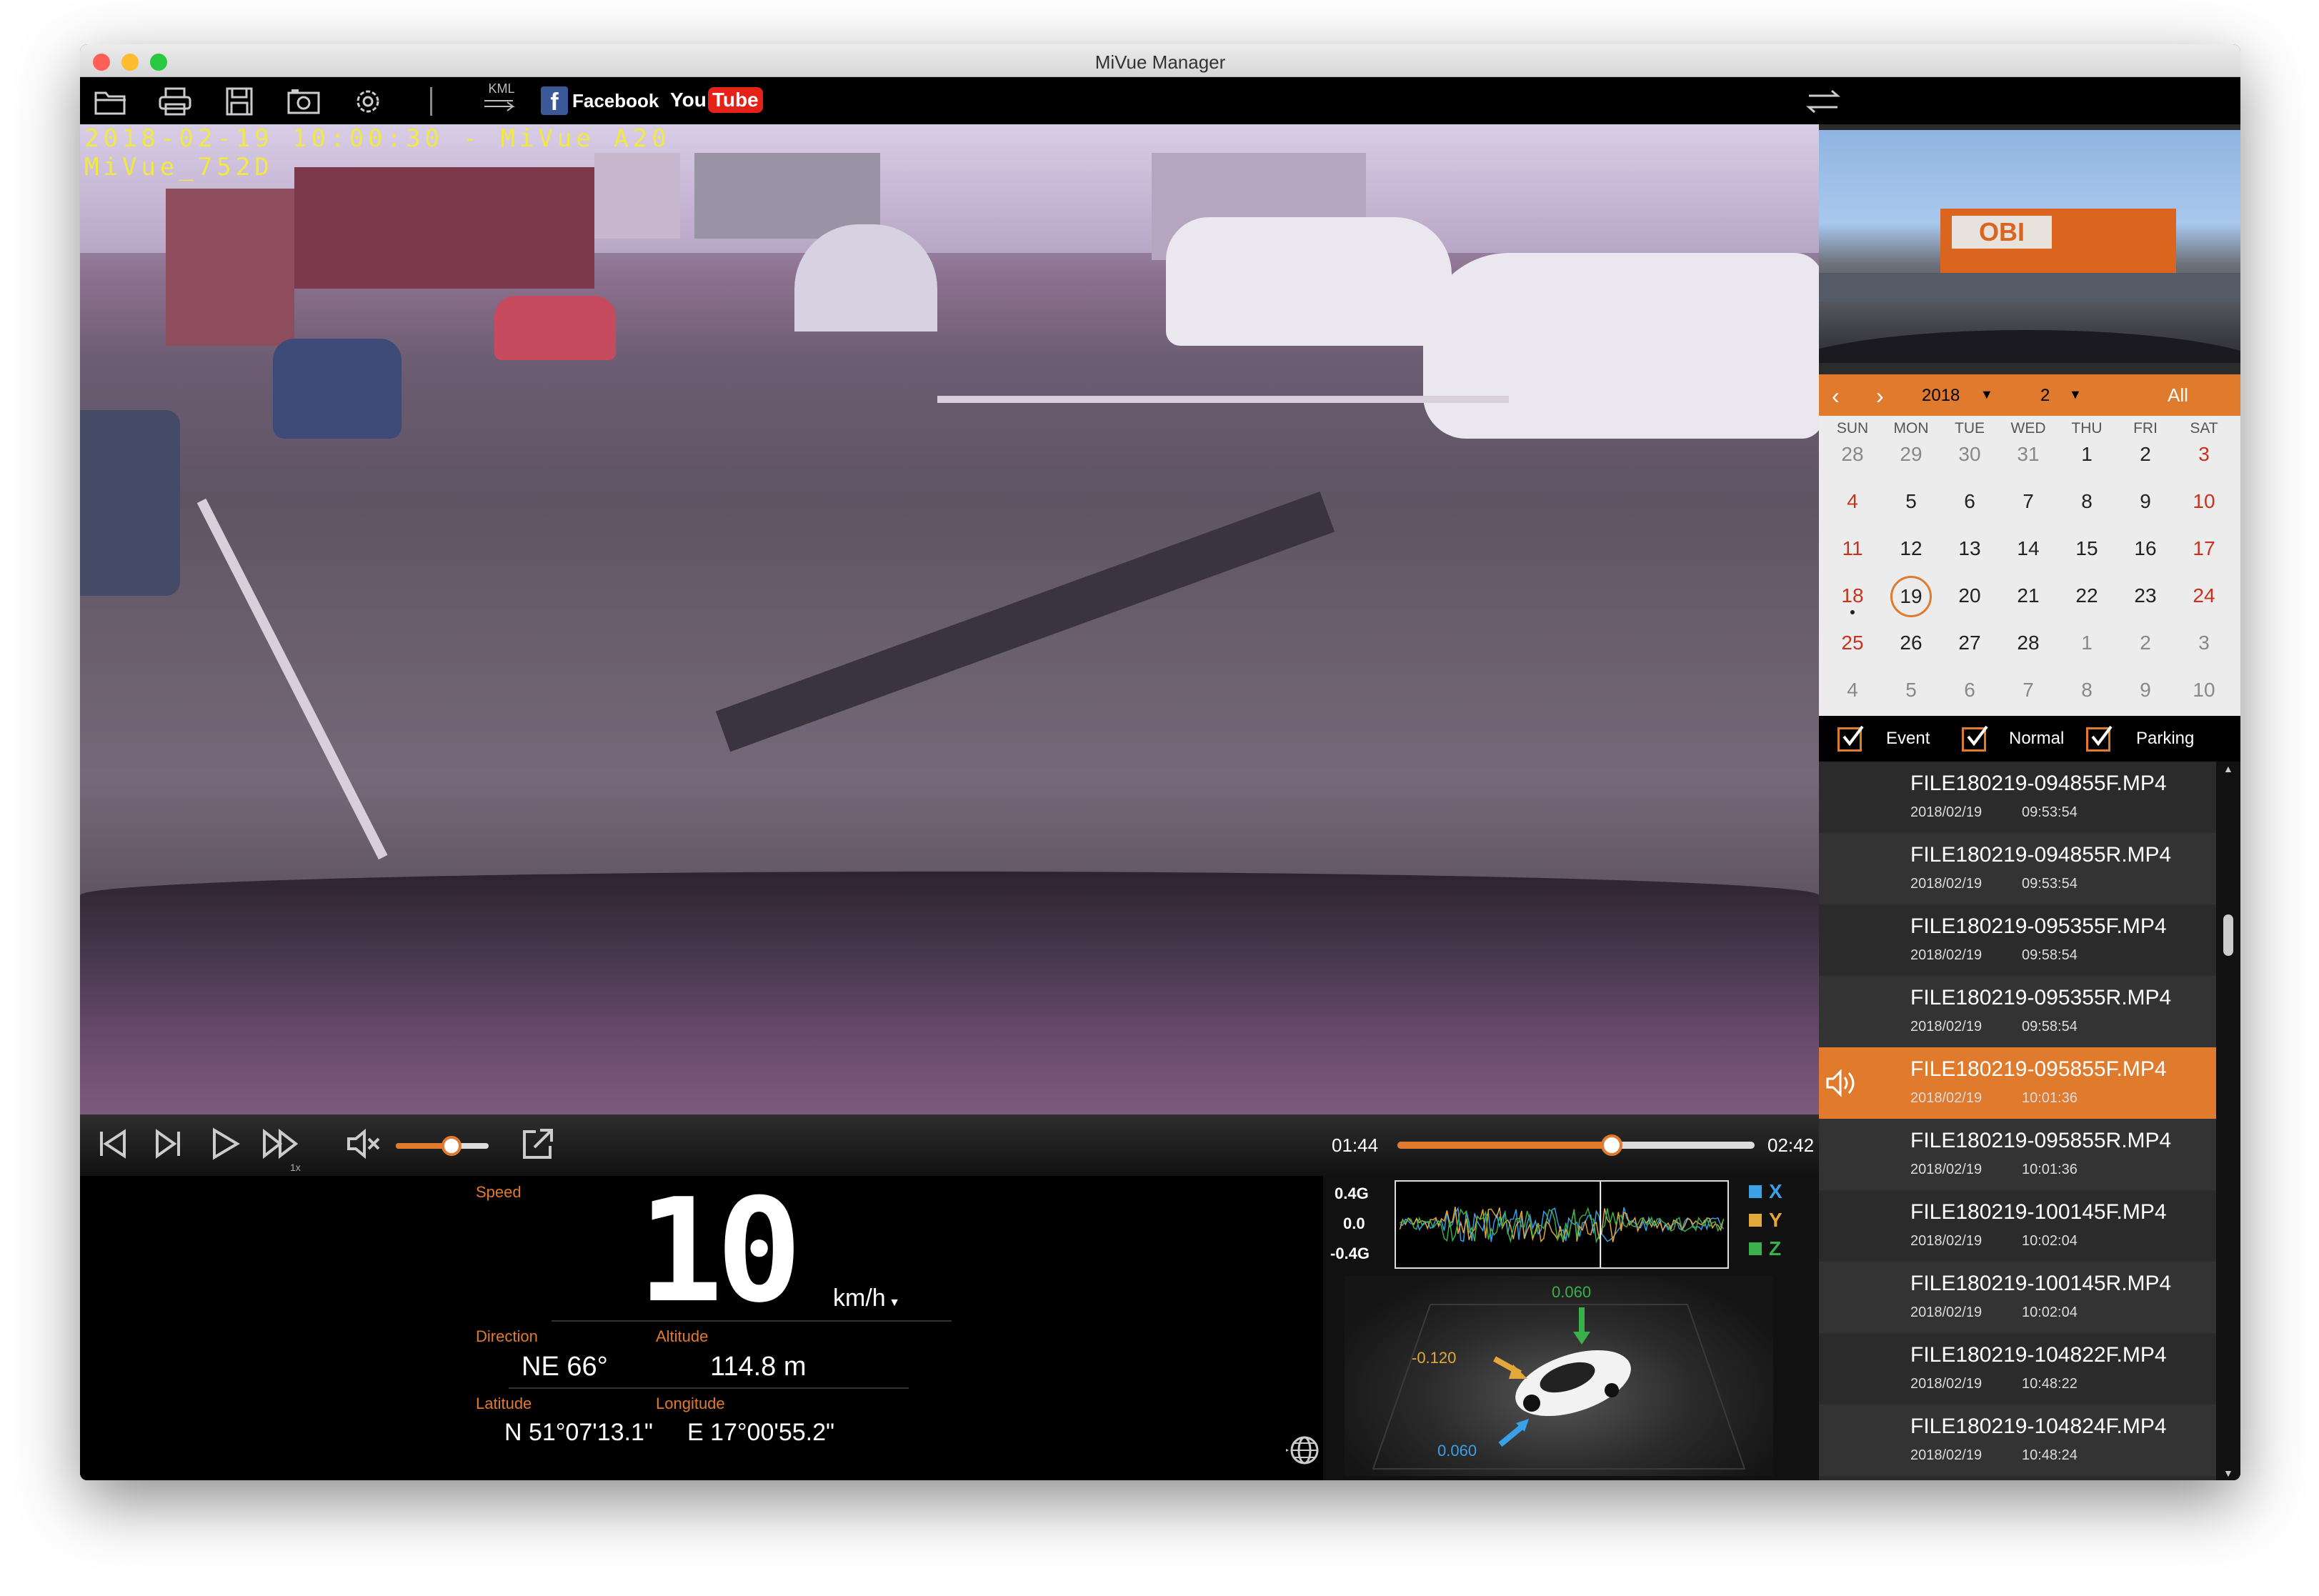  I want to click on event-checkbox, so click(1850, 738).